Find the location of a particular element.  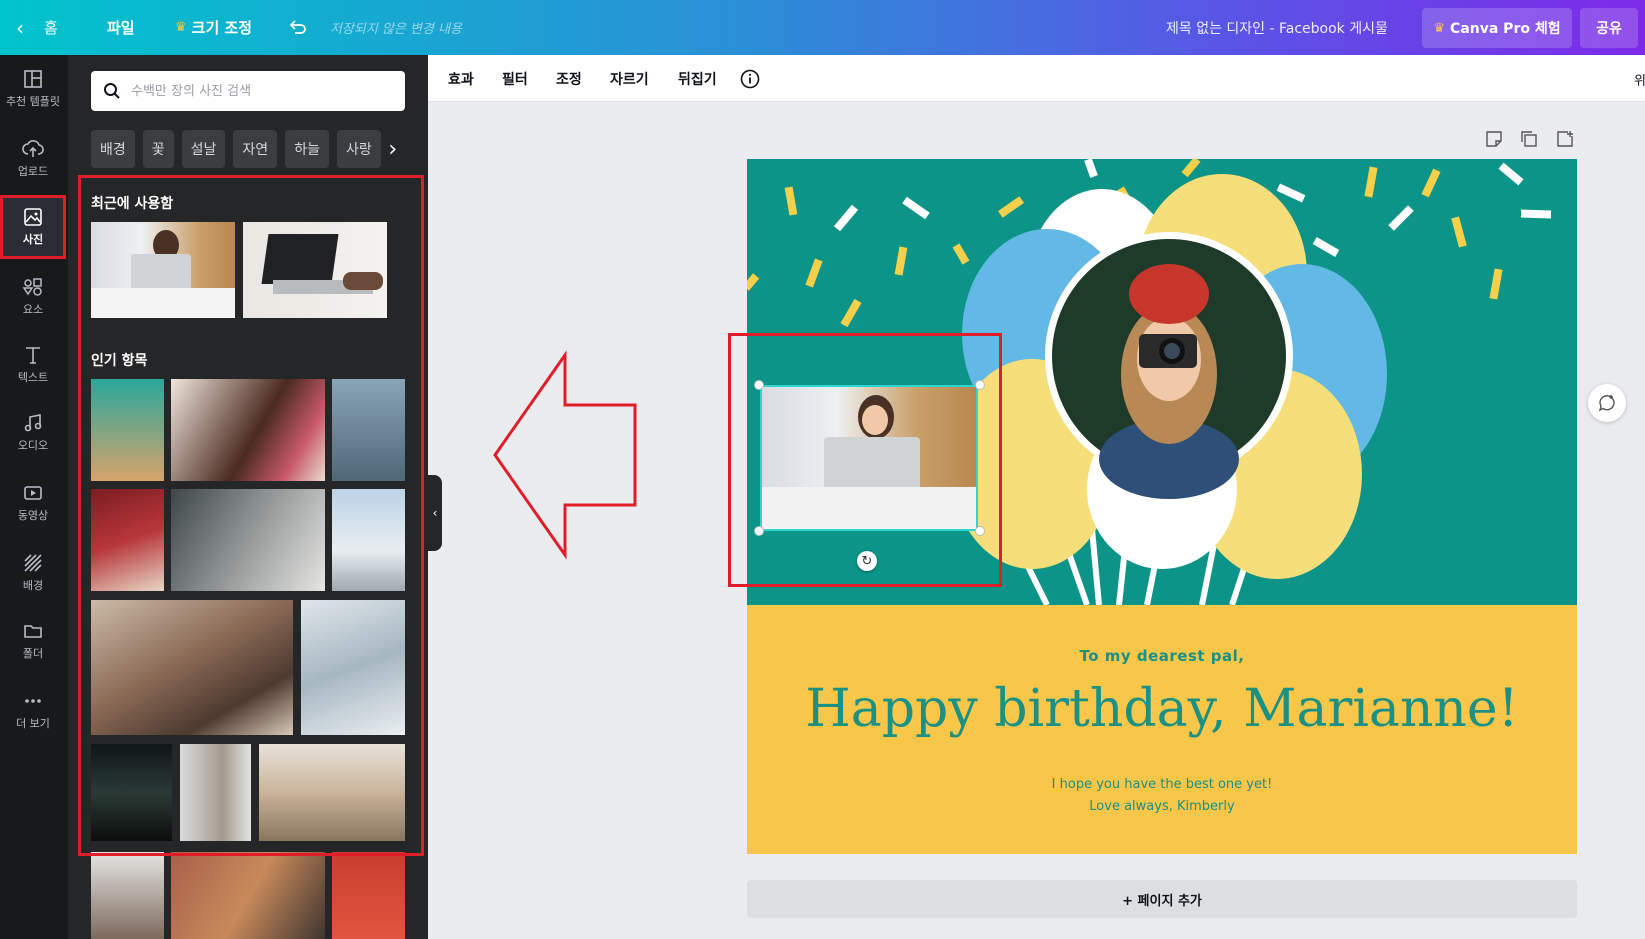

more-icon is located at coordinates (33, 701).